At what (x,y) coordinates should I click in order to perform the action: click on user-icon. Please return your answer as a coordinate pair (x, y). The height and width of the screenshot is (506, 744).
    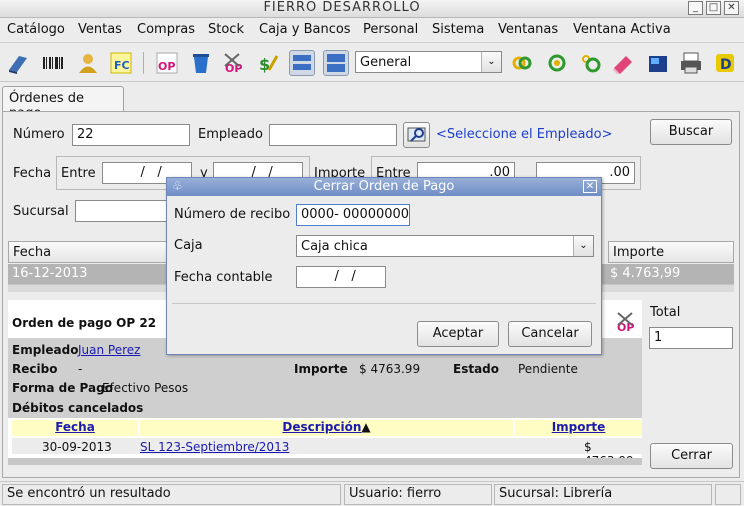
    Looking at the image, I should click on (88, 63).